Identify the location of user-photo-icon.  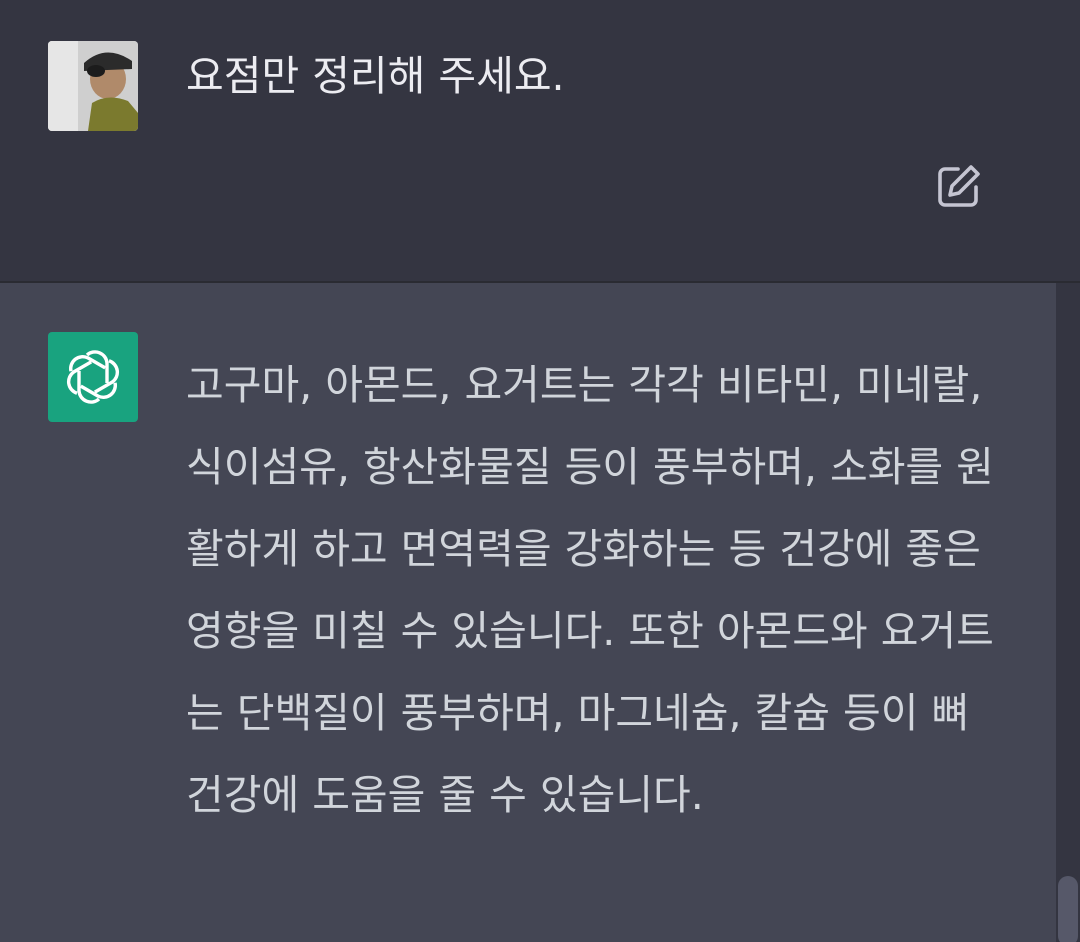
(93, 86).